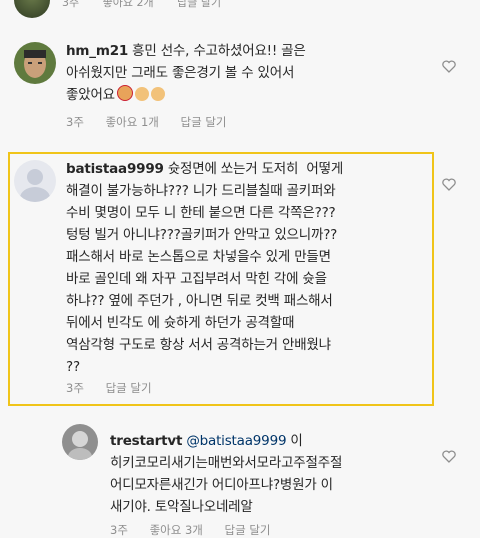 The image size is (480, 538). What do you see at coordinates (132, 122) in the screenshot?
I see `comment-likes: 좋아요 1개` at bounding box center [132, 122].